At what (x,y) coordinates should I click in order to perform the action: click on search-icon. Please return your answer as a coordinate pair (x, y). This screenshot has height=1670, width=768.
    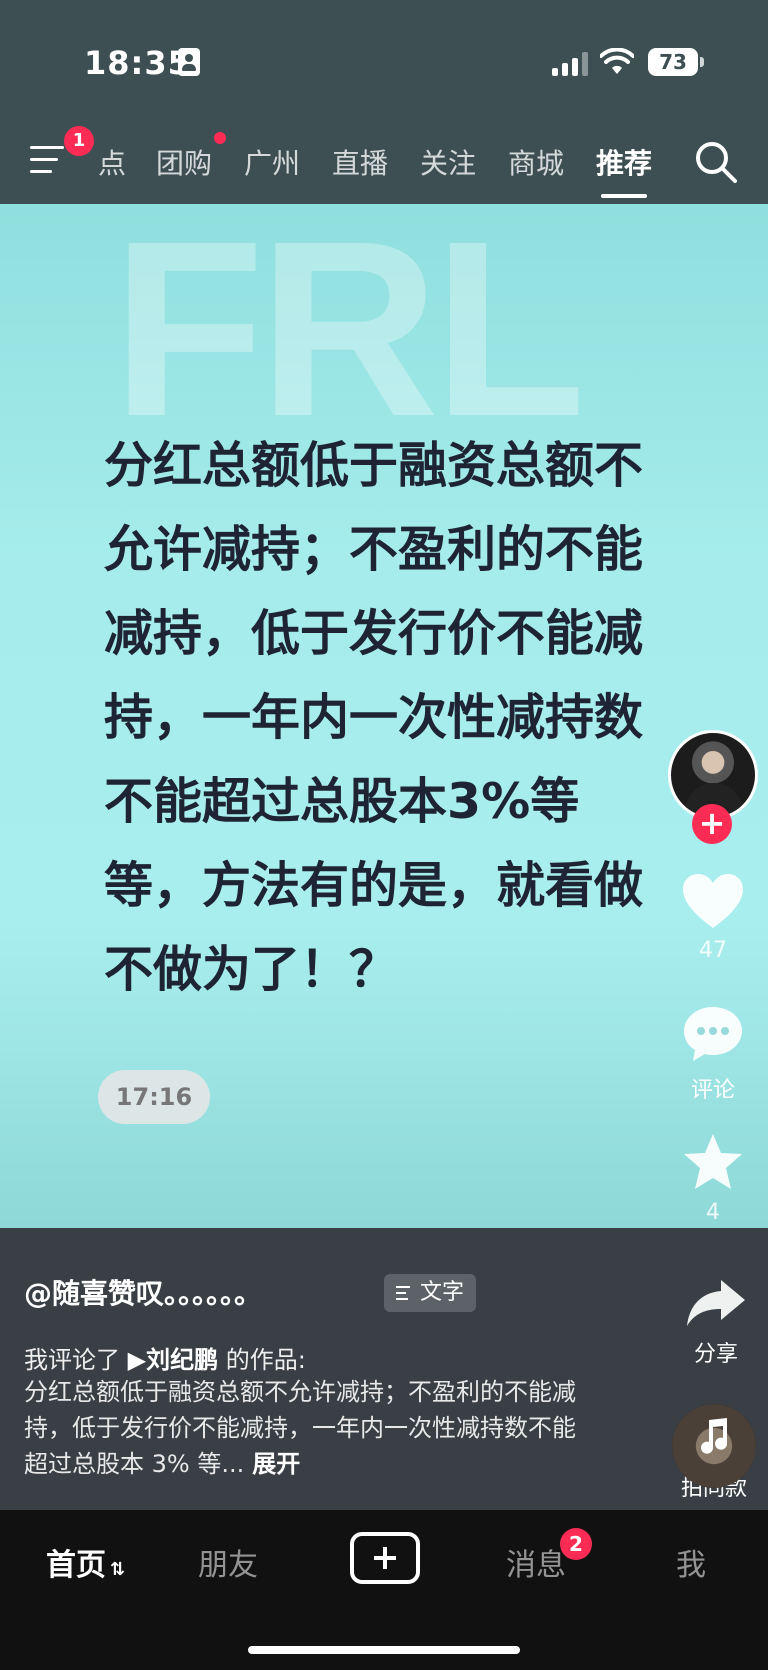
    Looking at the image, I should click on (716, 162).